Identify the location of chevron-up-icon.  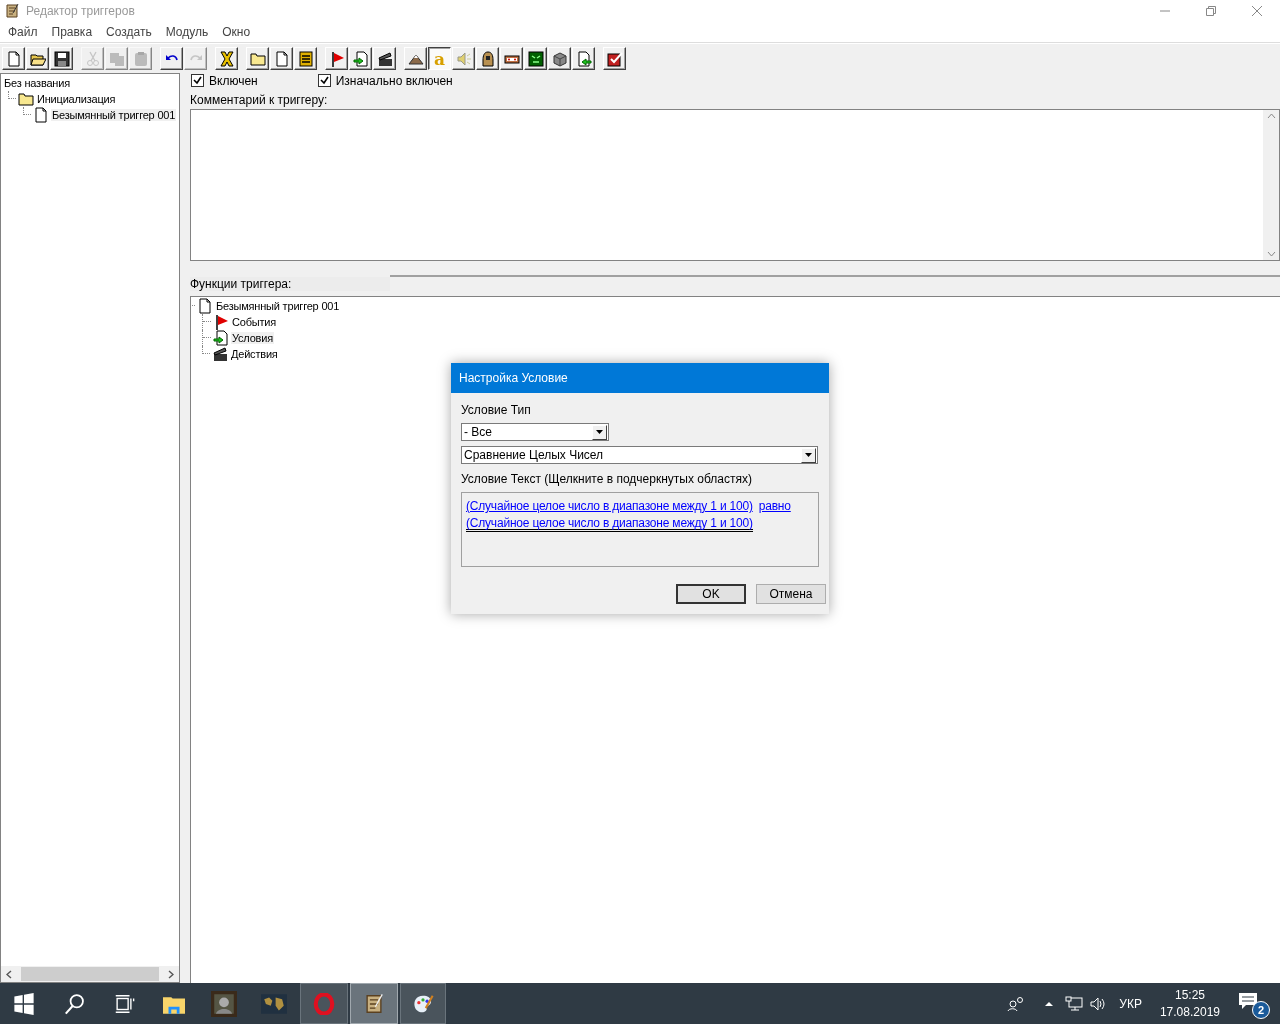
(1049, 1003).